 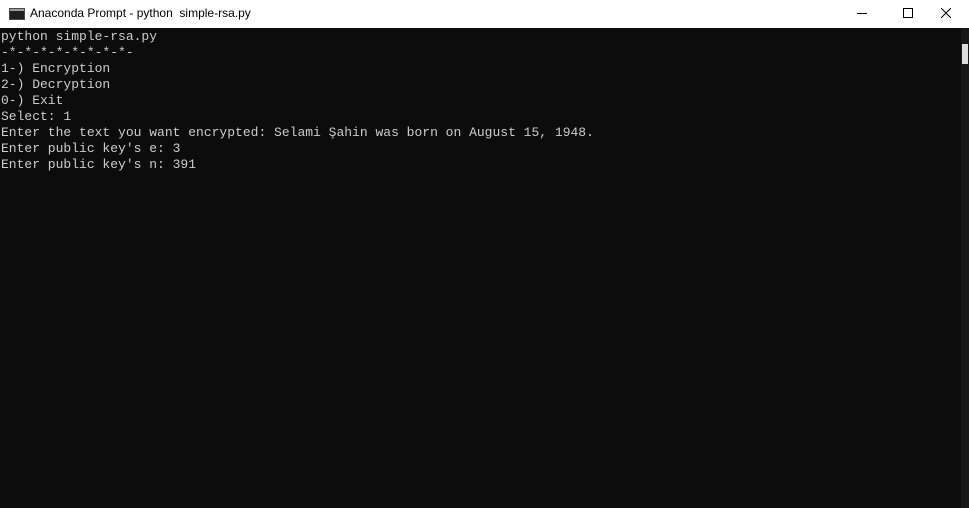 What do you see at coordinates (140, 13) in the screenshot?
I see `window-title: Anaconda Prompt - python simple-rsa.py` at bounding box center [140, 13].